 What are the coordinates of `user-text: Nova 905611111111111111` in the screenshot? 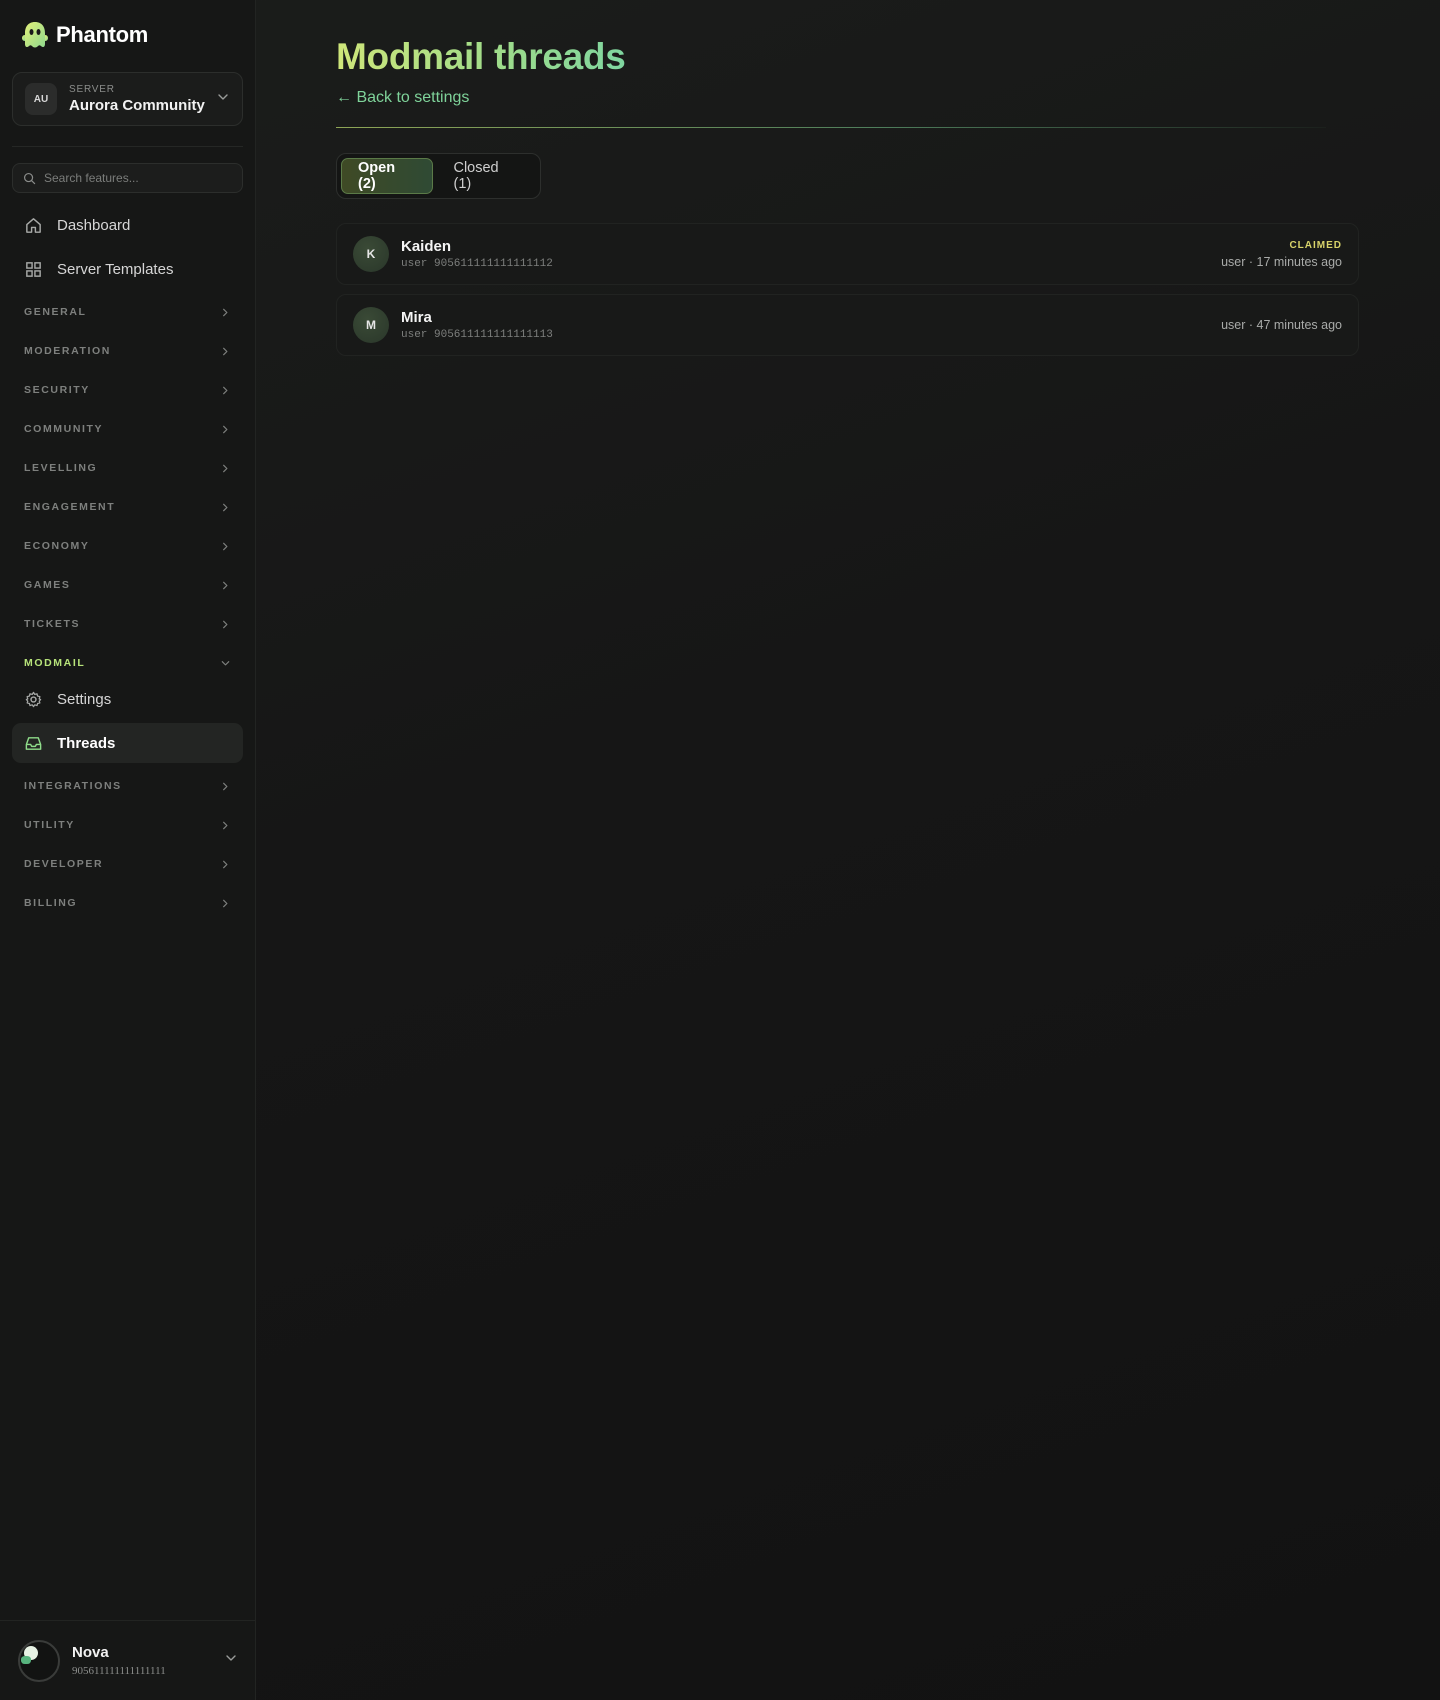 It's located at (148, 1660).